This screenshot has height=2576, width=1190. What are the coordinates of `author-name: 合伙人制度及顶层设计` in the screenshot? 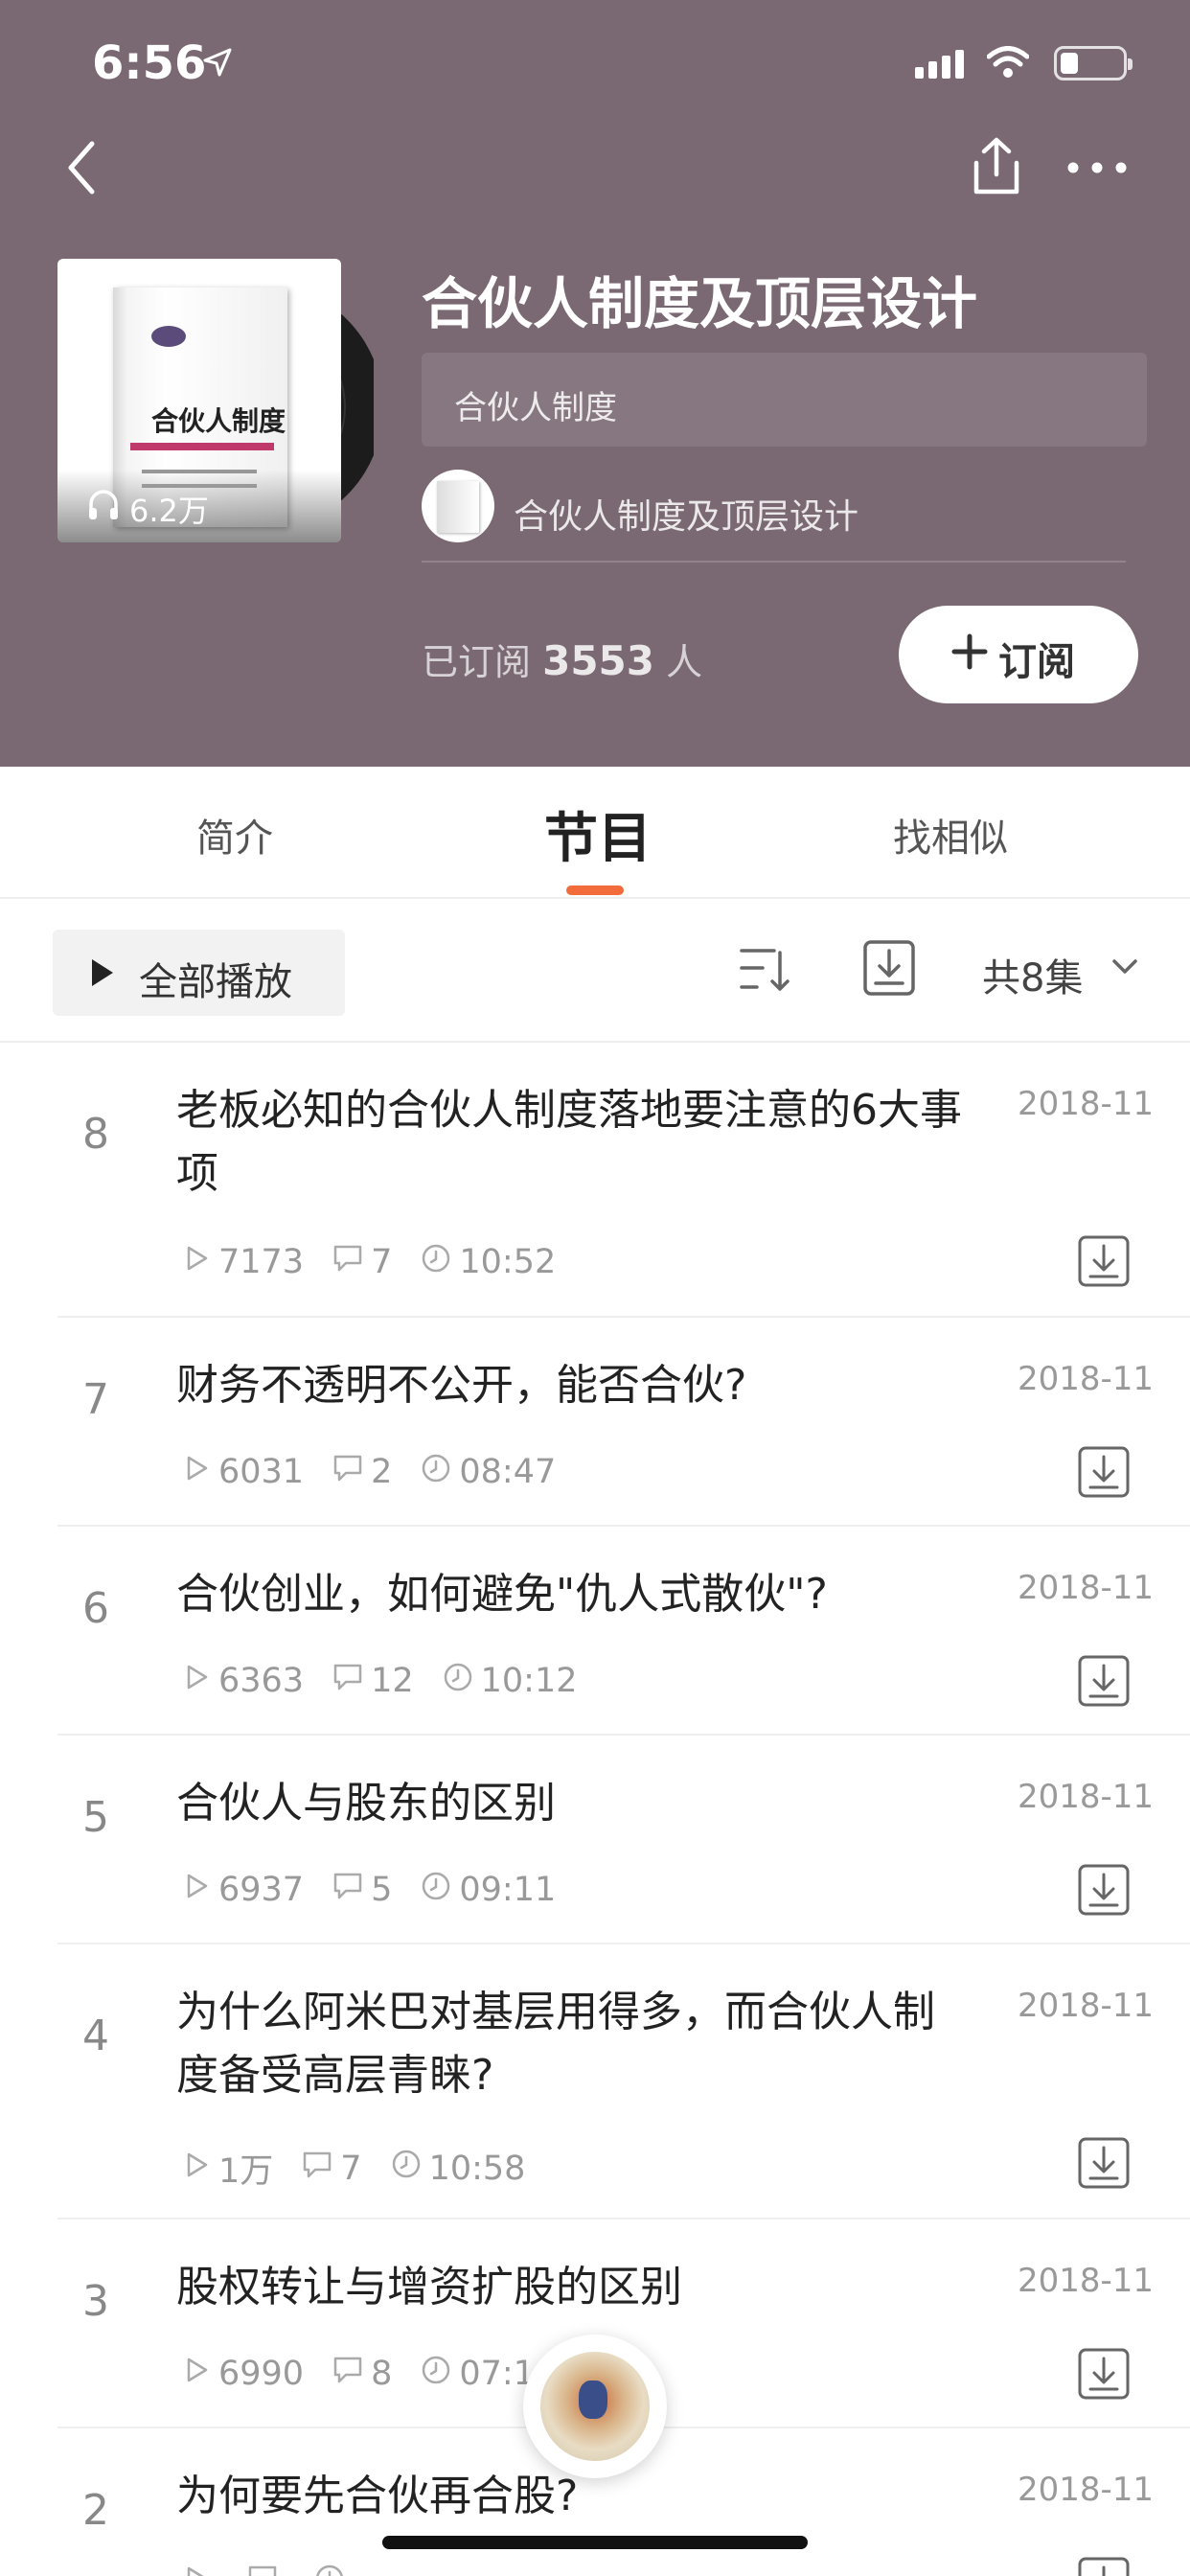 It's located at (686, 514).